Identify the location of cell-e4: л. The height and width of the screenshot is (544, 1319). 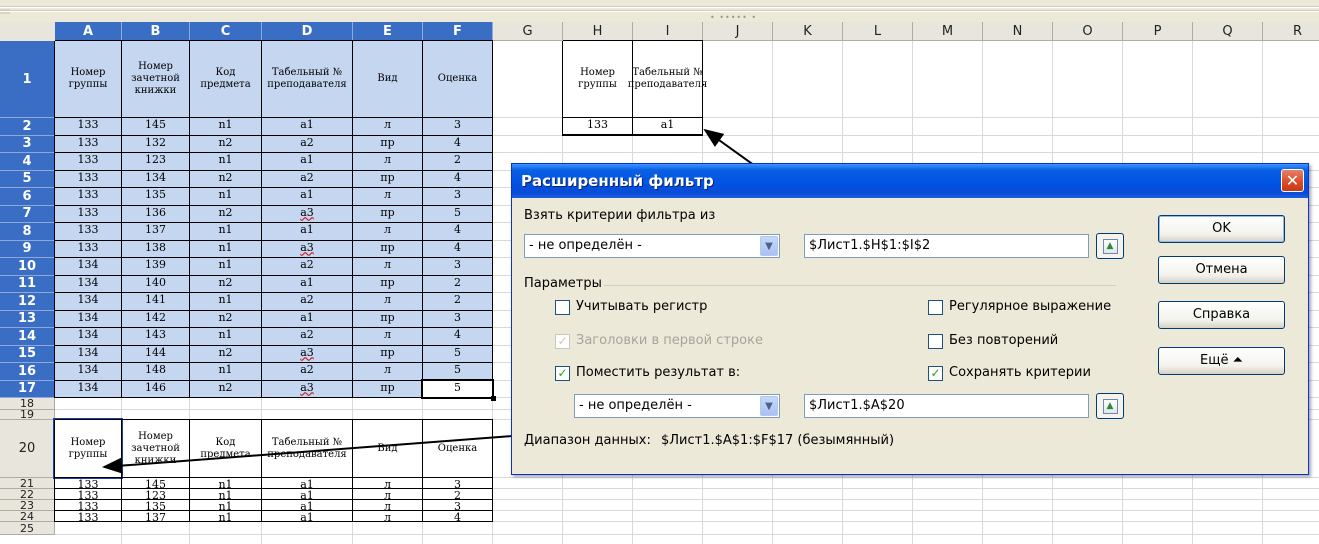
(387, 161).